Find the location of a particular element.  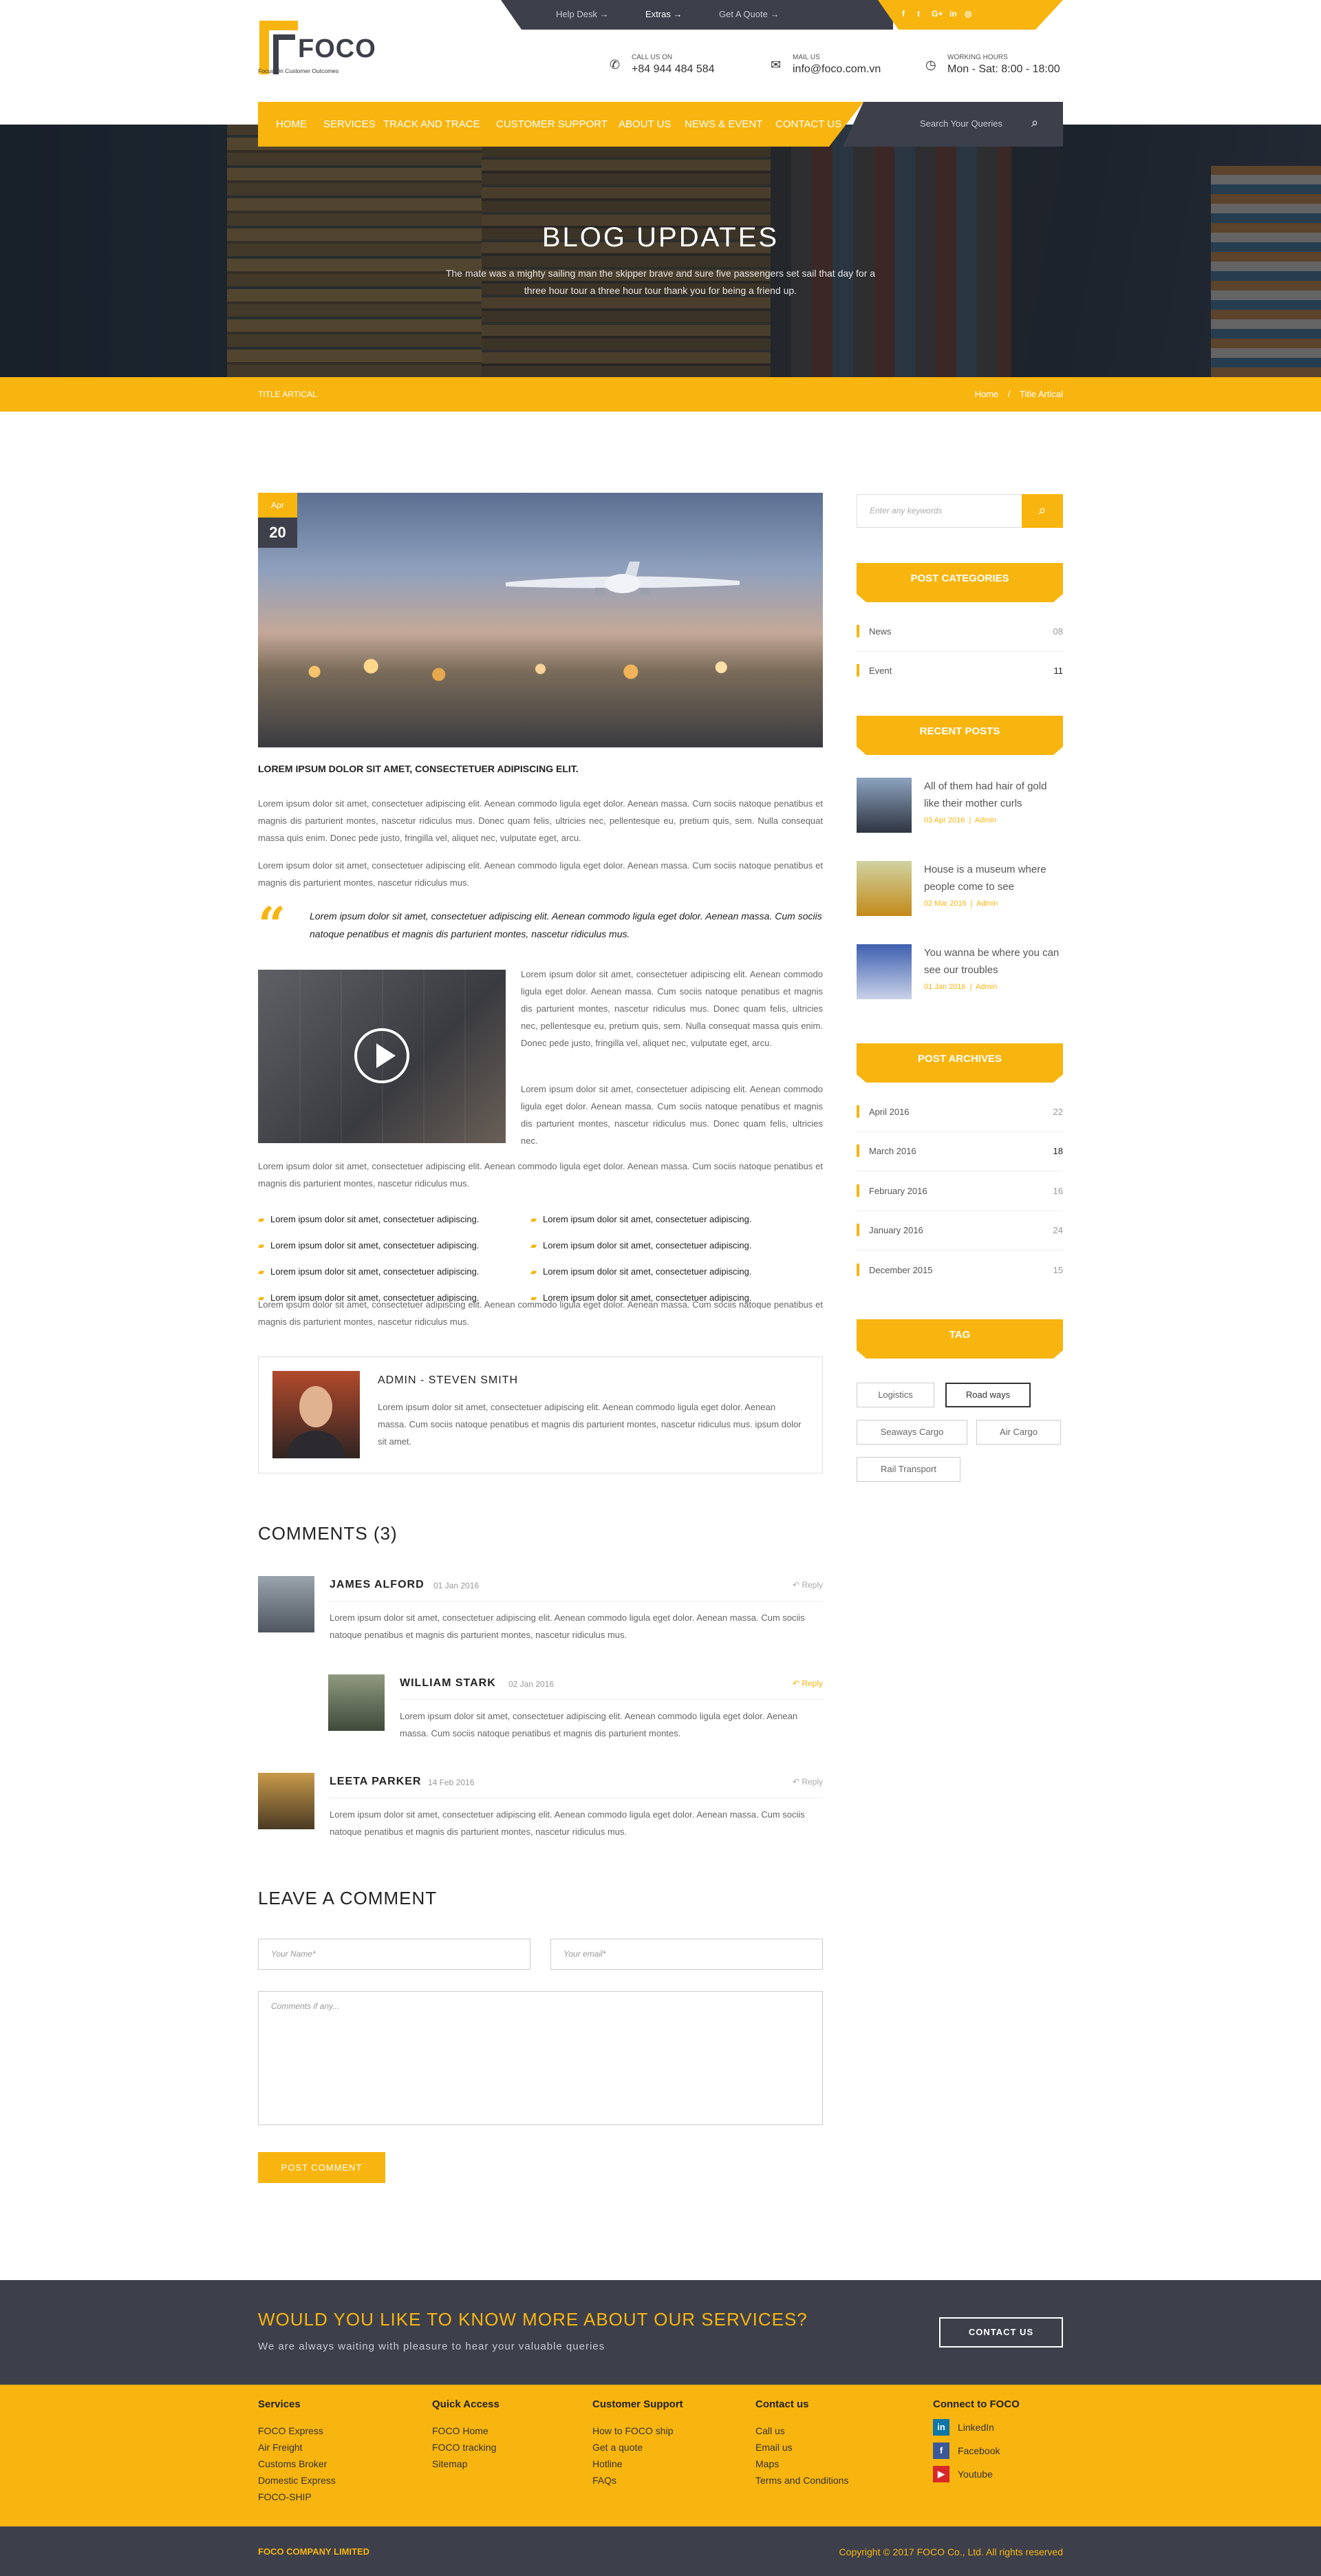

nav-about-us: ABOUT US is located at coordinates (645, 124).